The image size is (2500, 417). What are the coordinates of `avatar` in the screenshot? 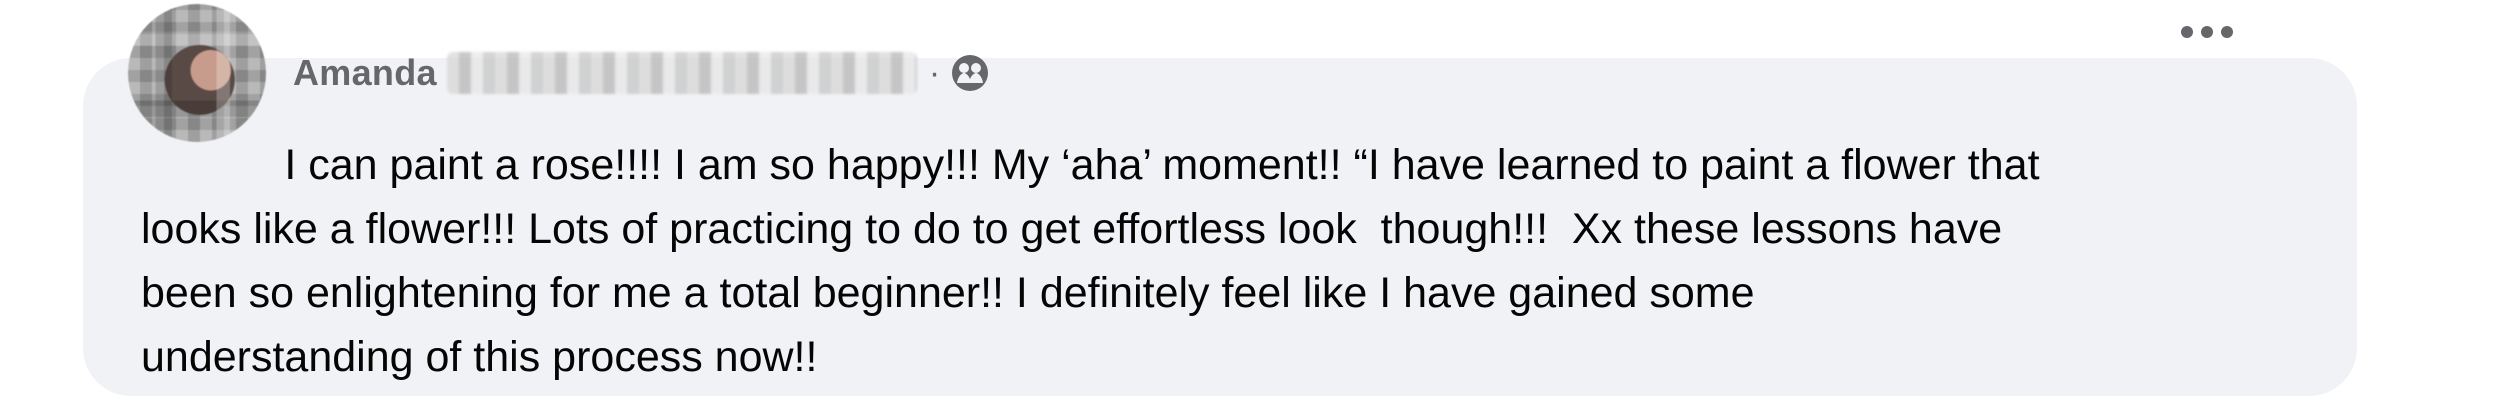 It's located at (197, 73).